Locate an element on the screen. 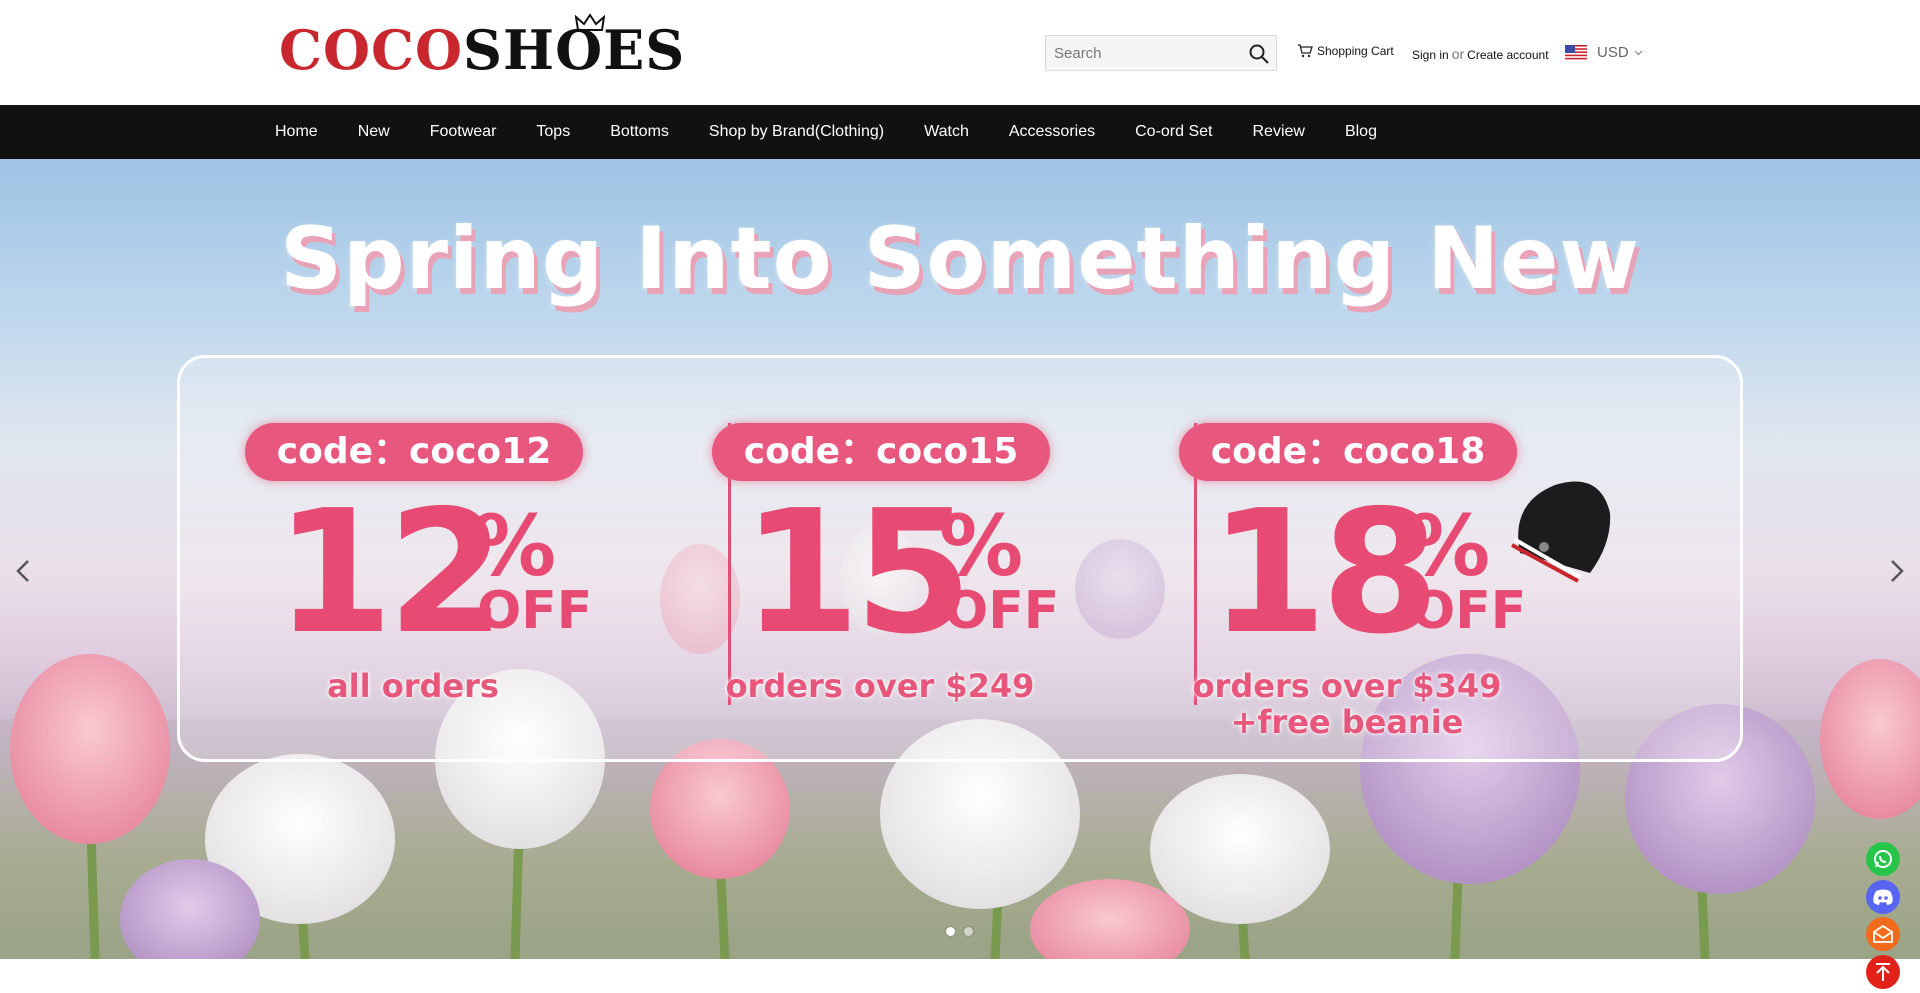  chevron-down-icon is located at coordinates (1638, 52).